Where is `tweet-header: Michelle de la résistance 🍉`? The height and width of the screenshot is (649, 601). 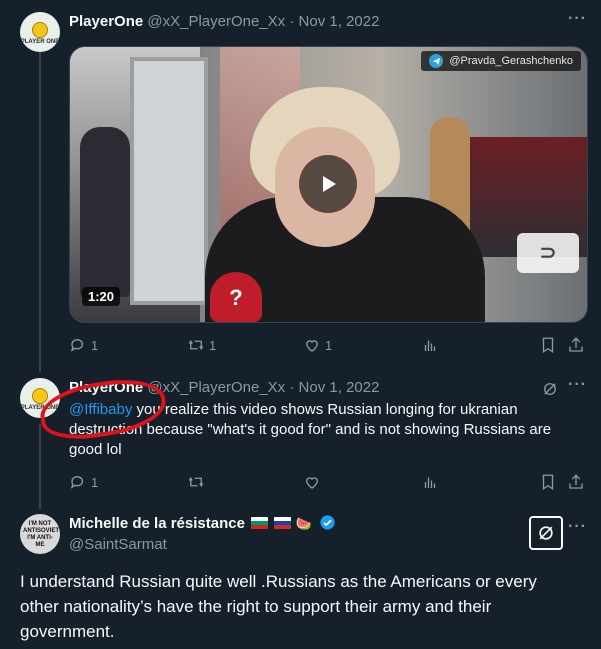
tweet-header: Michelle de la résistance 🍉 is located at coordinates (202, 525).